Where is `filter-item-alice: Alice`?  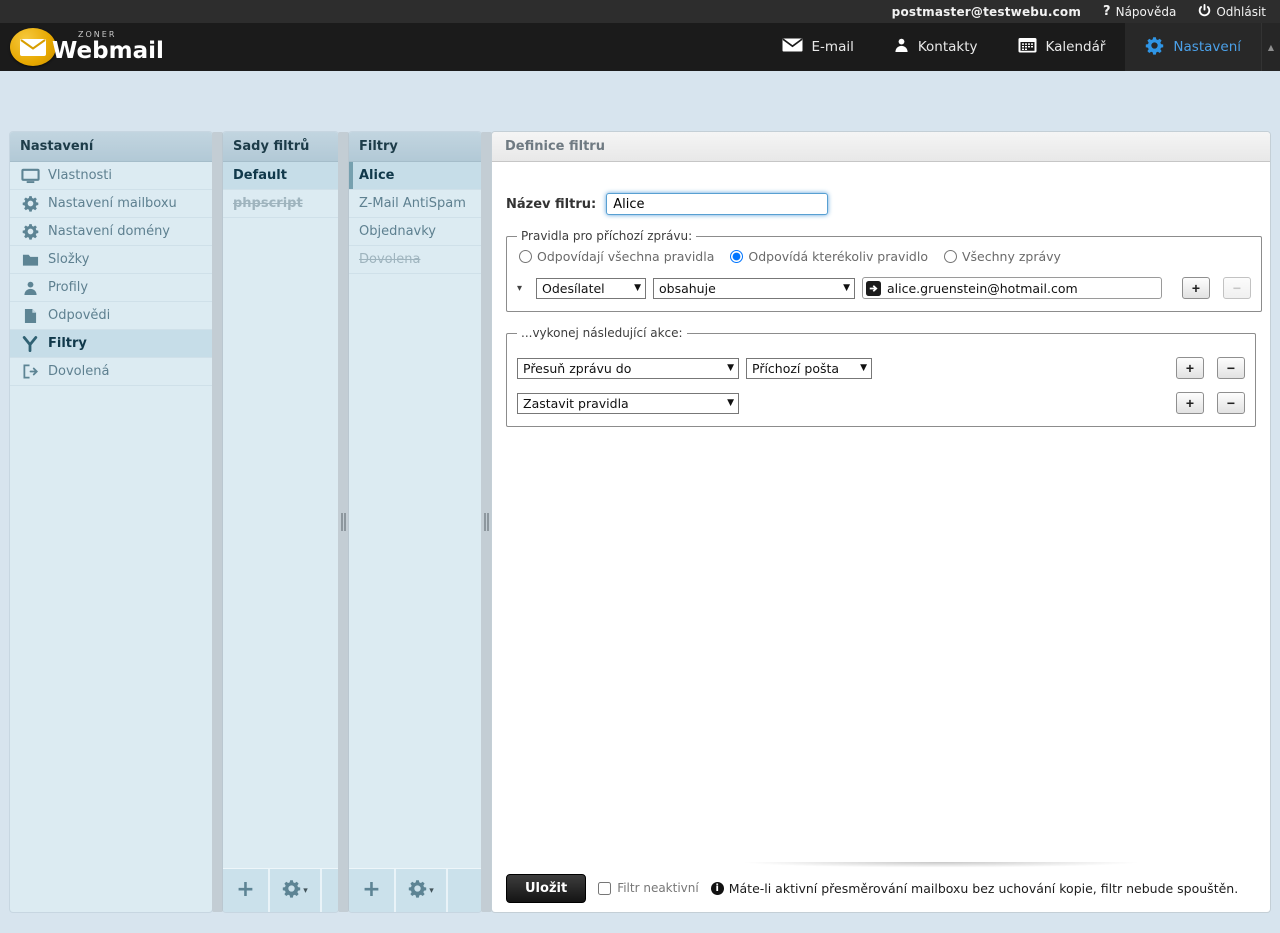 filter-item-alice: Alice is located at coordinates (415, 176).